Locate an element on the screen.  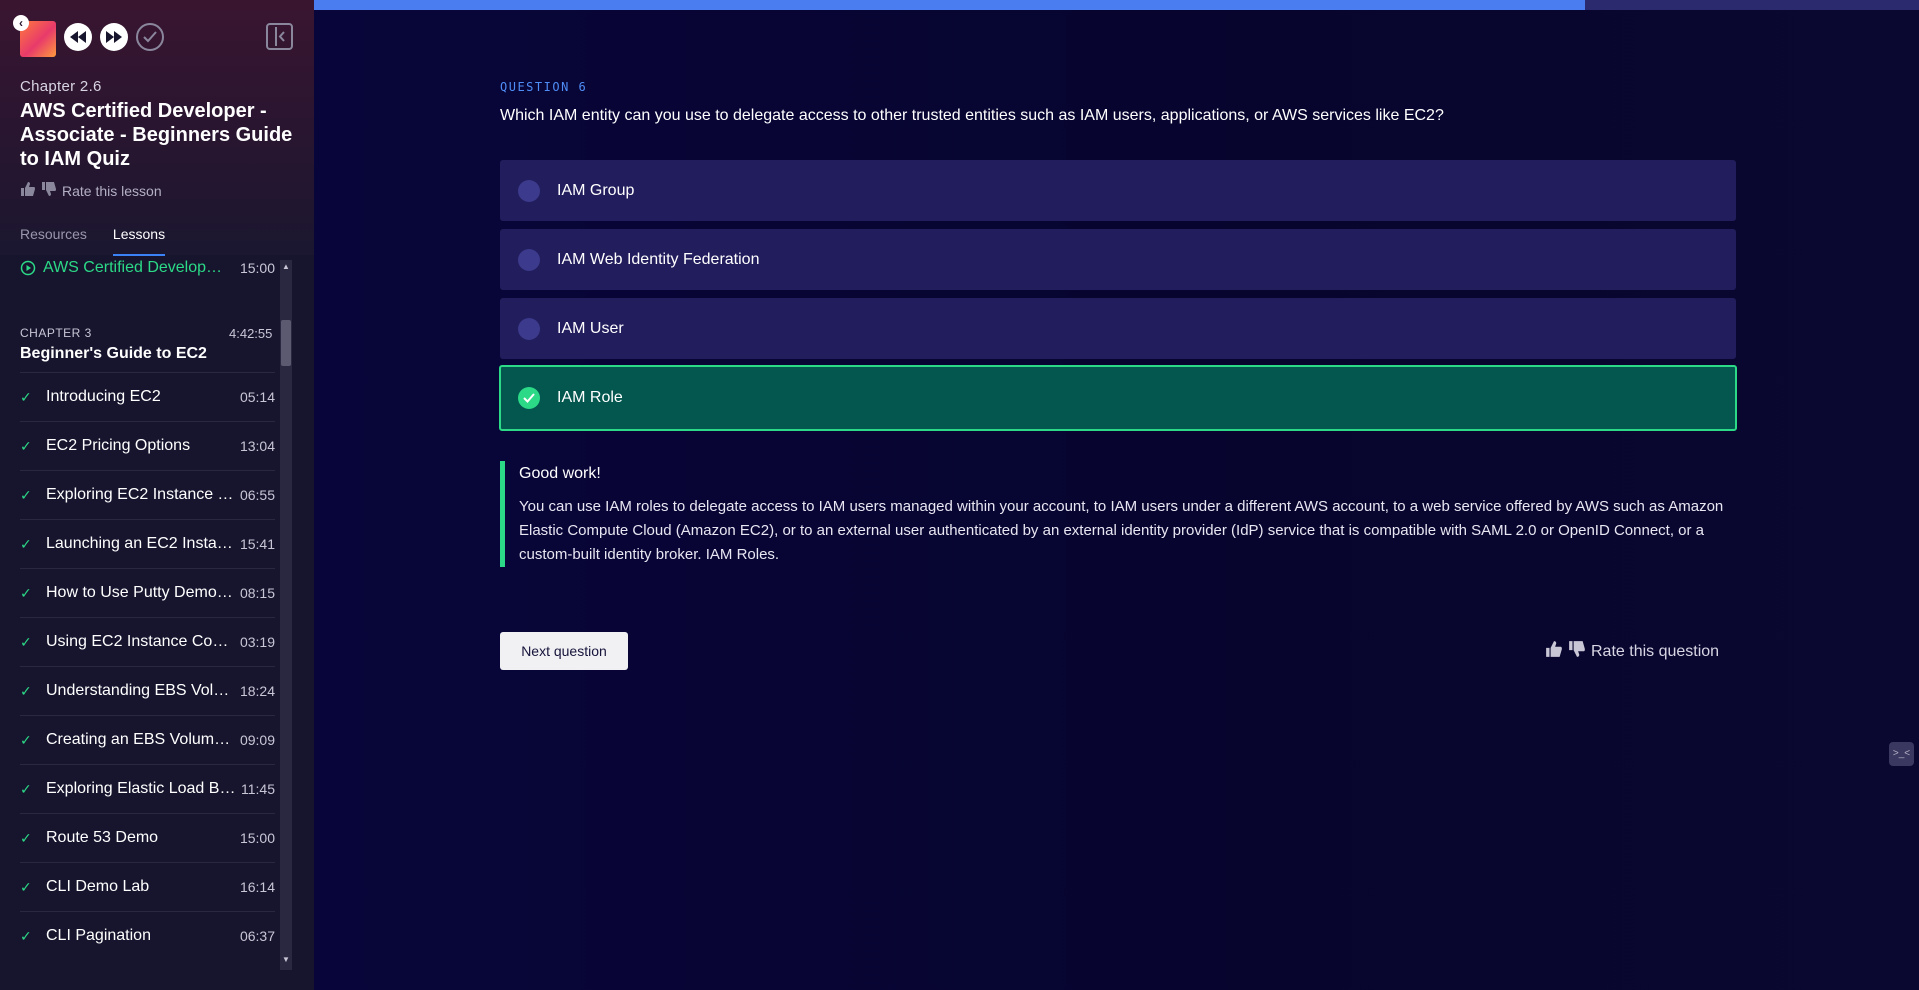
lesson-item-duration: 06:55 is located at coordinates (257, 495).